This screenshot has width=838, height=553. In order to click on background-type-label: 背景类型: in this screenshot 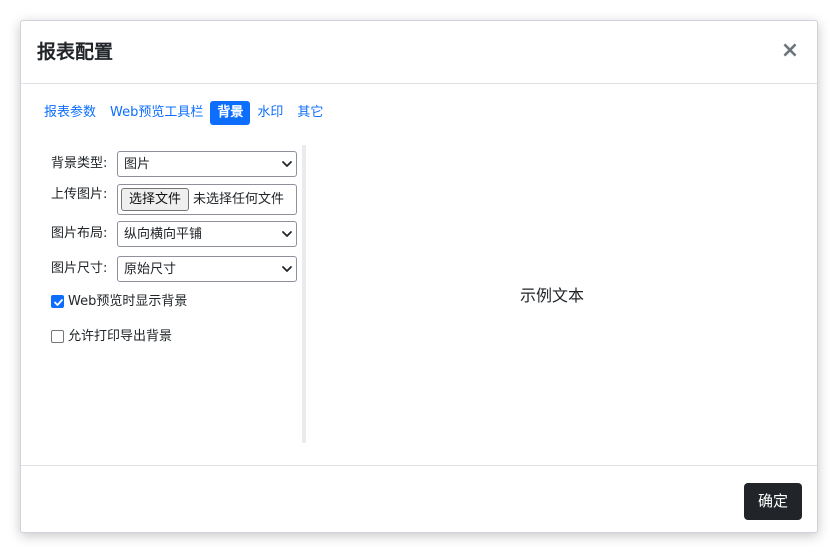, I will do `click(79, 163)`.